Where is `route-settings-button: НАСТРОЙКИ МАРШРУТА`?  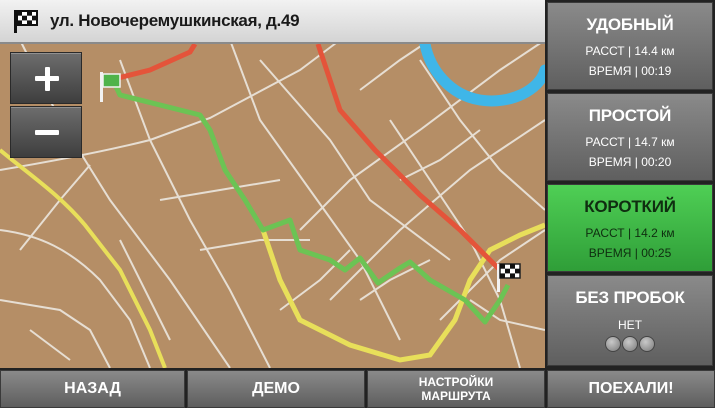 route-settings-button: НАСТРОЙКИ МАРШРУТА is located at coordinates (456, 389).